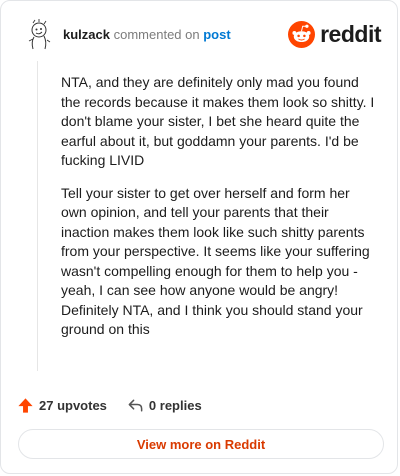 Image resolution: width=400 pixels, height=476 pixels. What do you see at coordinates (86, 34) in the screenshot?
I see `username-link: kulzack` at bounding box center [86, 34].